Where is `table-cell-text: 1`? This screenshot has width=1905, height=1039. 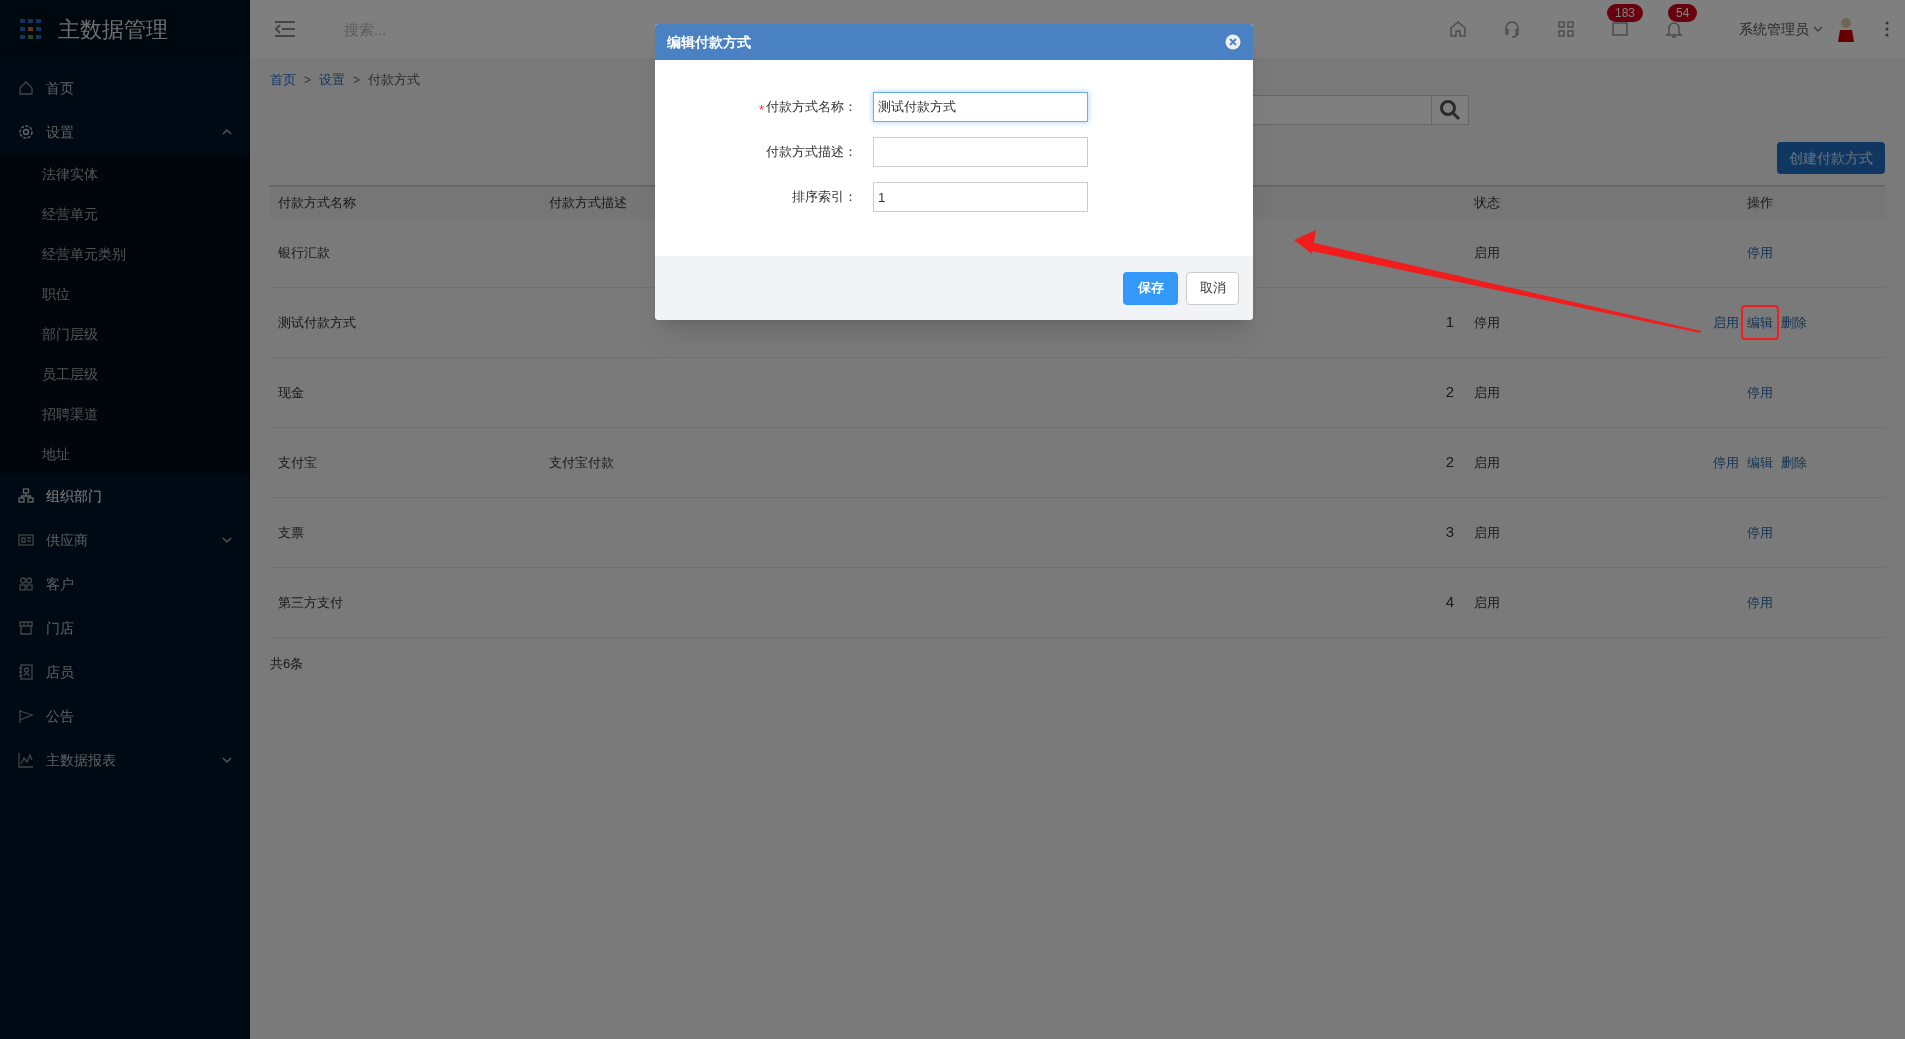 table-cell-text: 1 is located at coordinates (1449, 322).